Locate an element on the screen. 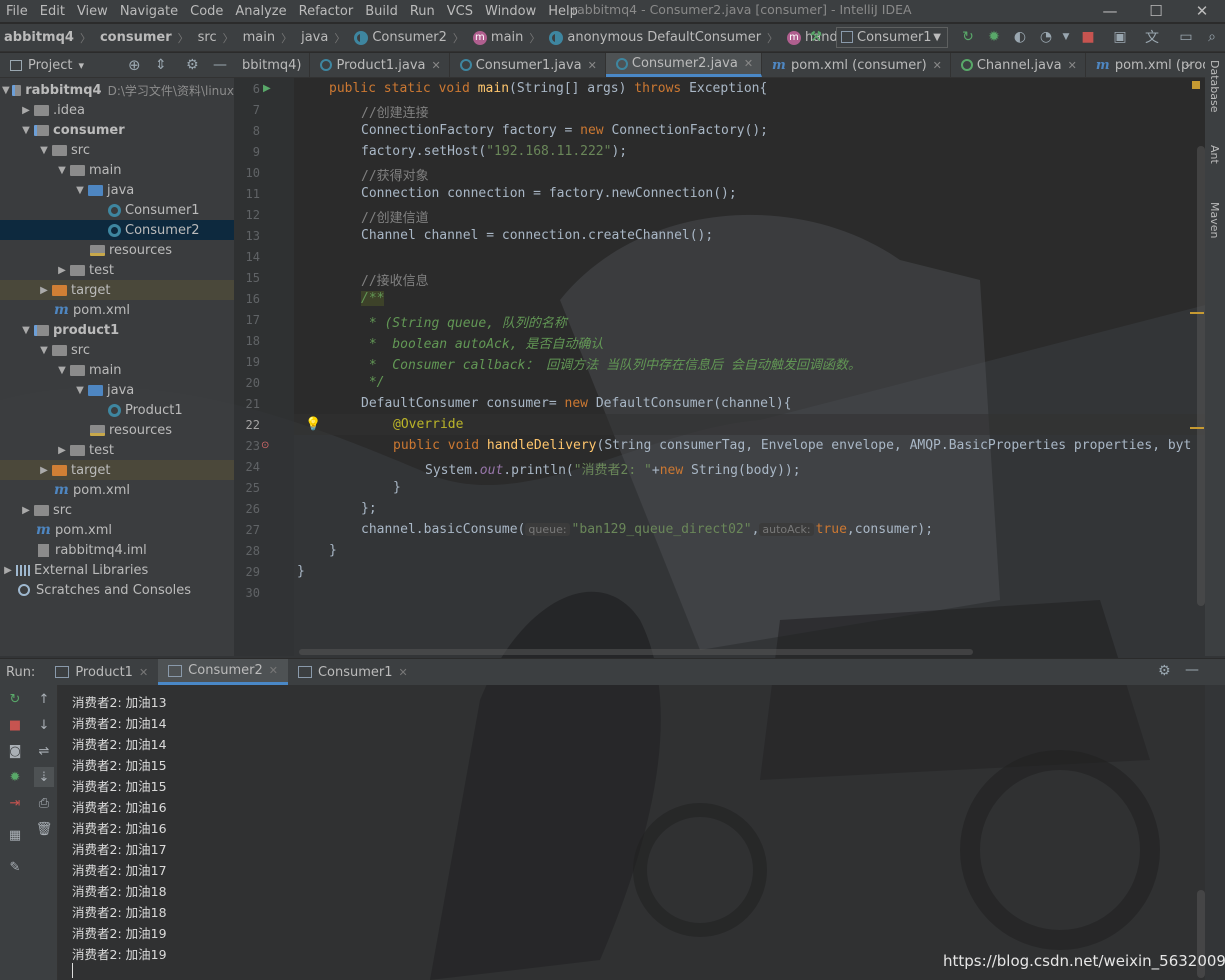 Image resolution: width=1225 pixels, height=980 pixels. run-settings-gear-icon: ⚙ is located at coordinates (1164, 671).